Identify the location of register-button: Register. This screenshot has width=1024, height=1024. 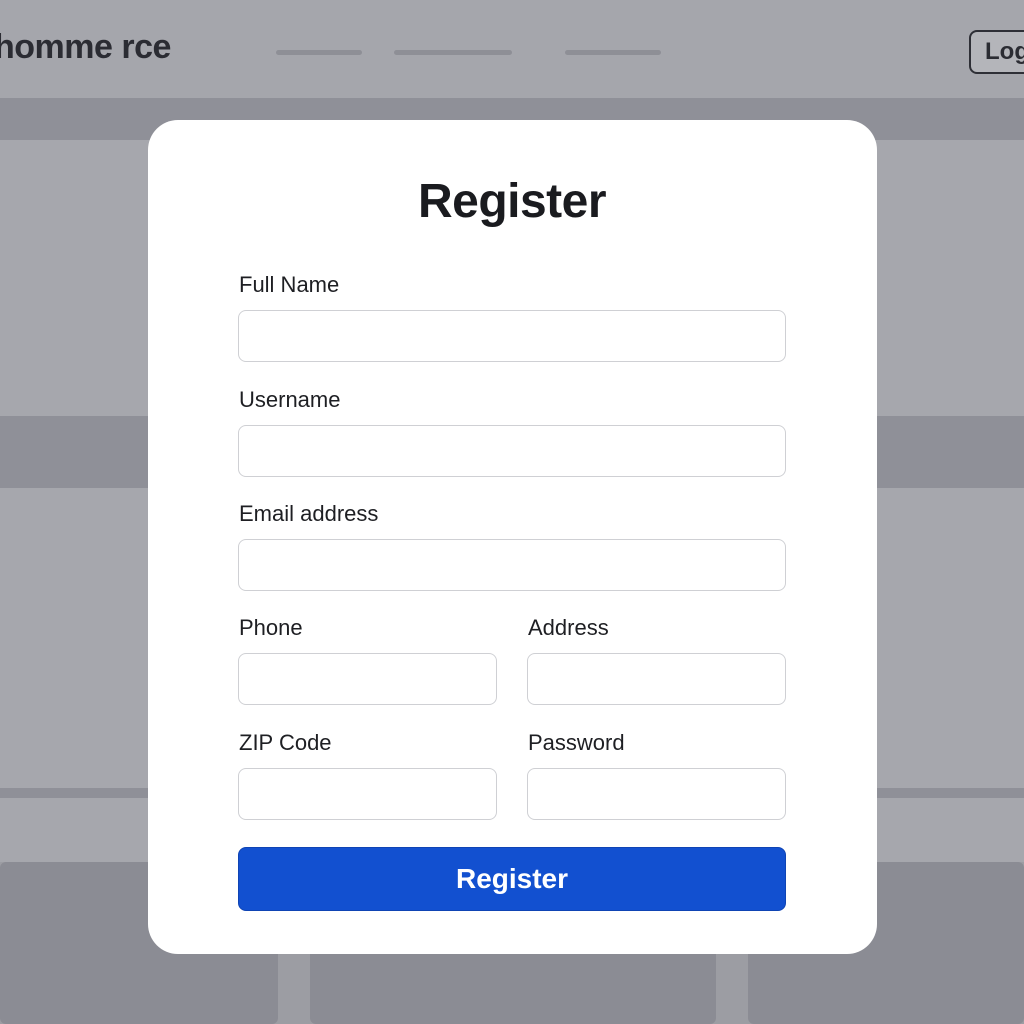
(512, 879).